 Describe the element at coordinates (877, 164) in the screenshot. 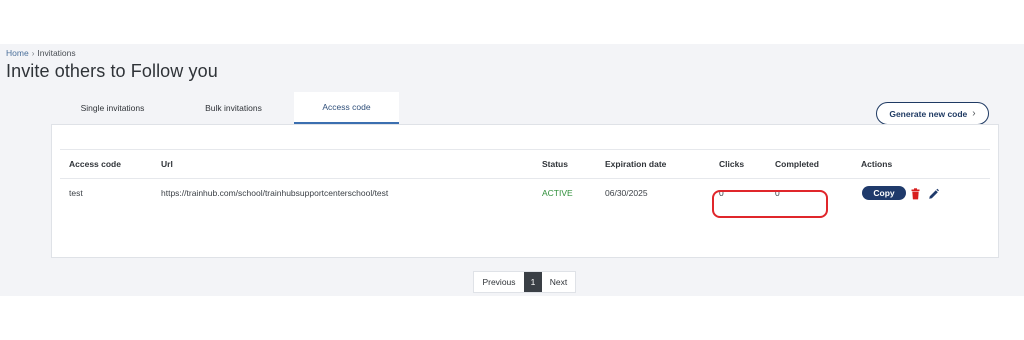

I see `header-actions: Actions` at that location.